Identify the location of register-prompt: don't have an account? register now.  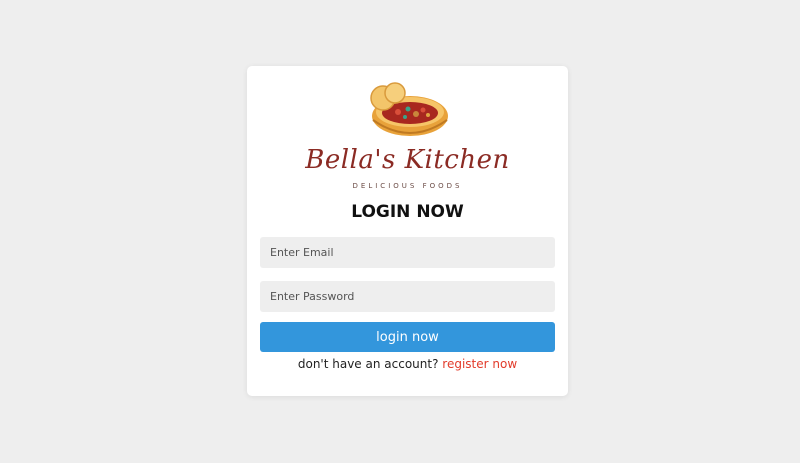
(407, 364).